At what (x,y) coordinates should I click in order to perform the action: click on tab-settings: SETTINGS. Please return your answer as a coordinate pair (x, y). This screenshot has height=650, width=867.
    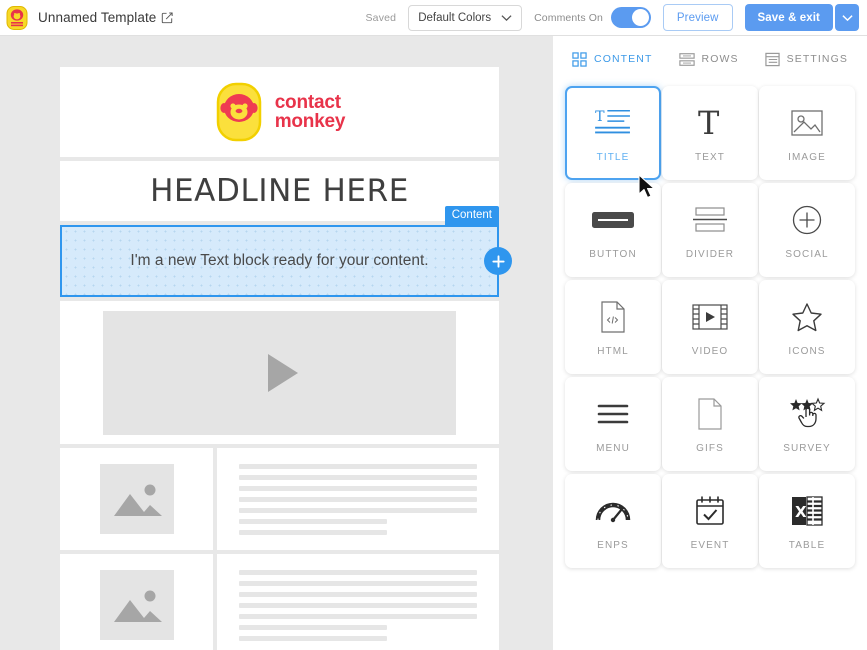
    Looking at the image, I should click on (806, 59).